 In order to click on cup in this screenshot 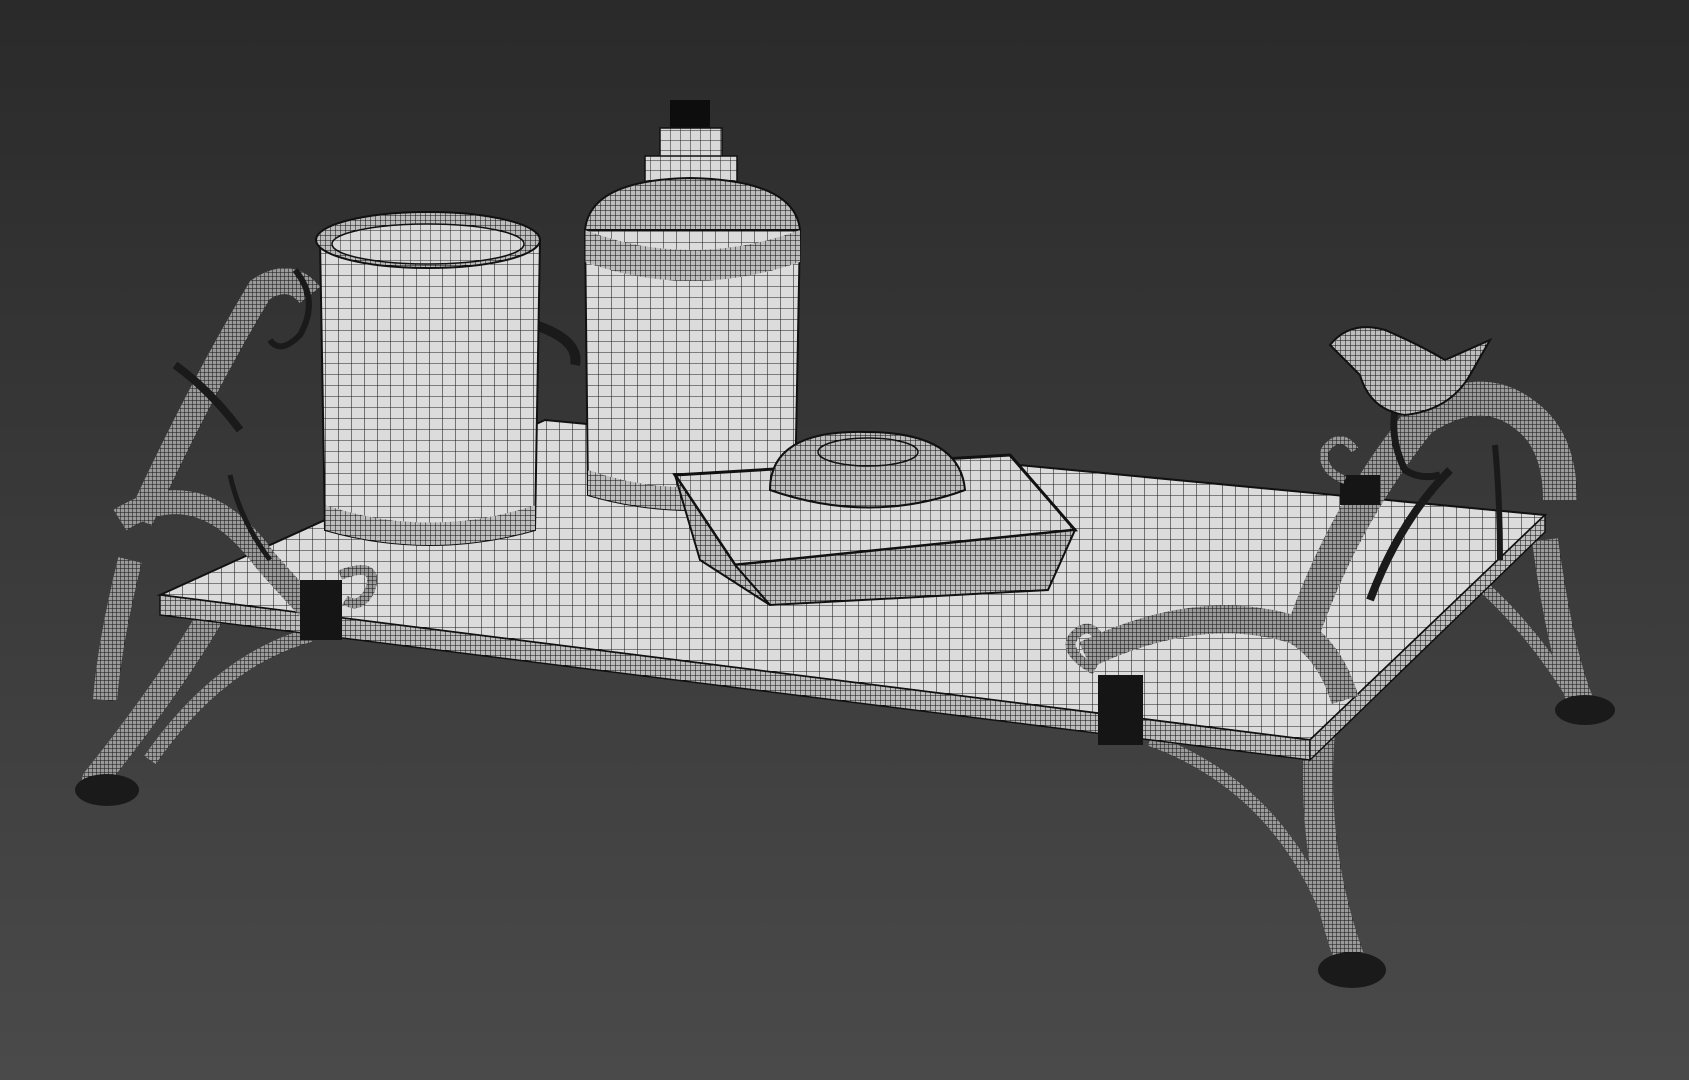, I will do `click(448, 378)`.